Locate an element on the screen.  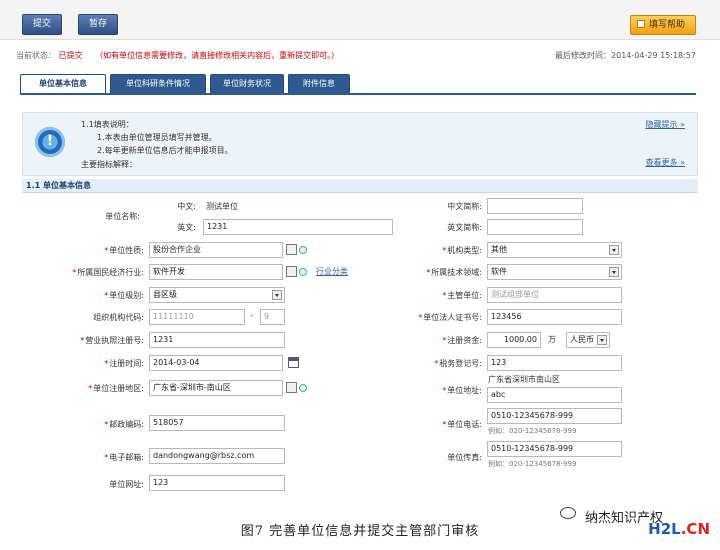
section-title: 1.1 单位基本信息 is located at coordinates (360, 186).